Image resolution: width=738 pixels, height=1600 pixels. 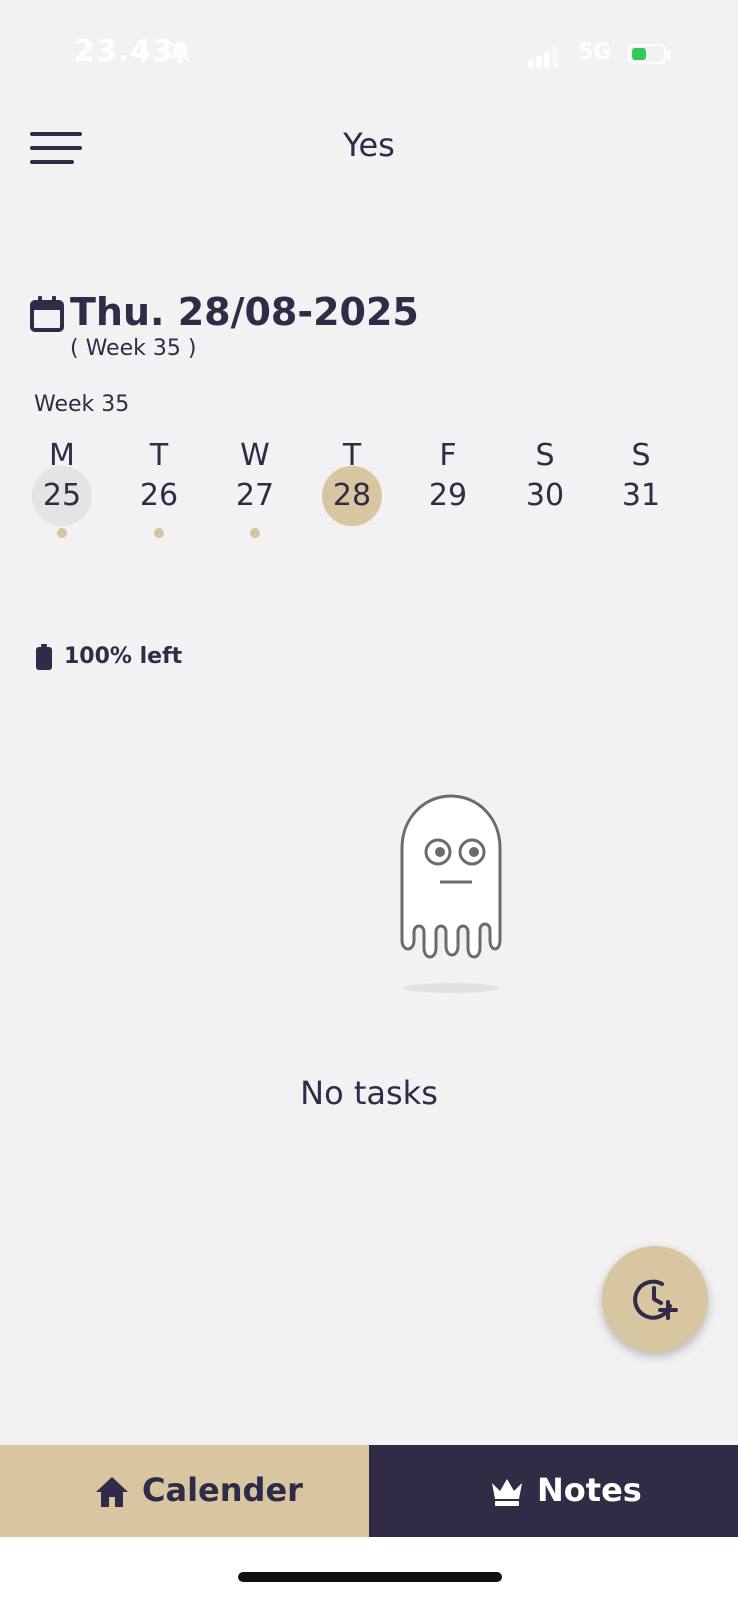 I want to click on battery-full-icon, so click(x=44, y=657).